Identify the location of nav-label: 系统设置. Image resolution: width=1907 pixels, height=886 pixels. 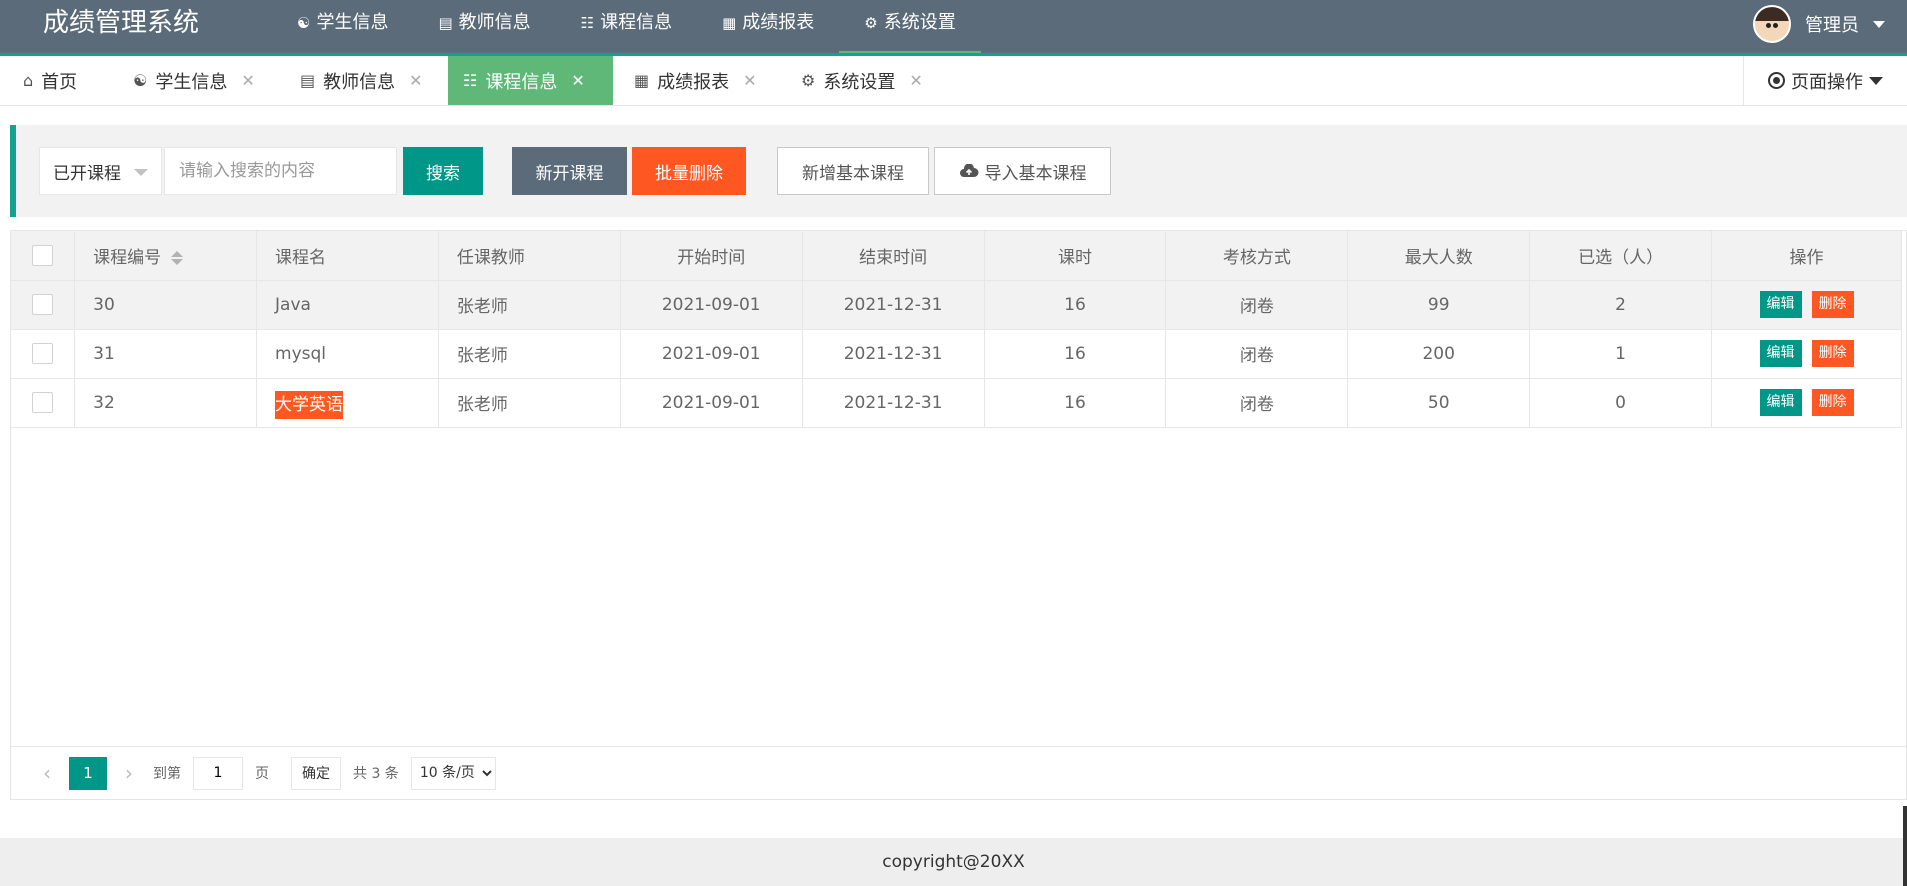
(919, 22).